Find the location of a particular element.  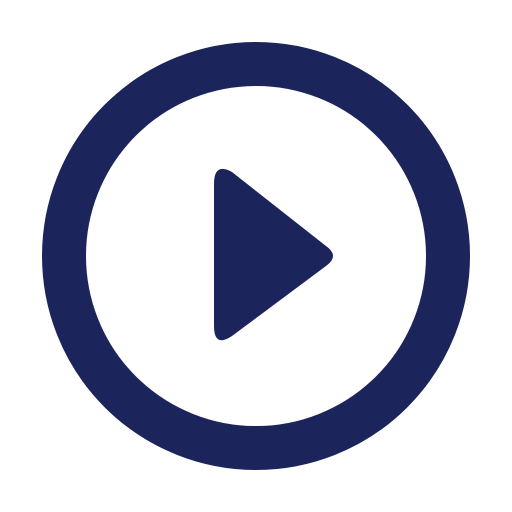

play-triangle-icon is located at coordinates (273, 254).